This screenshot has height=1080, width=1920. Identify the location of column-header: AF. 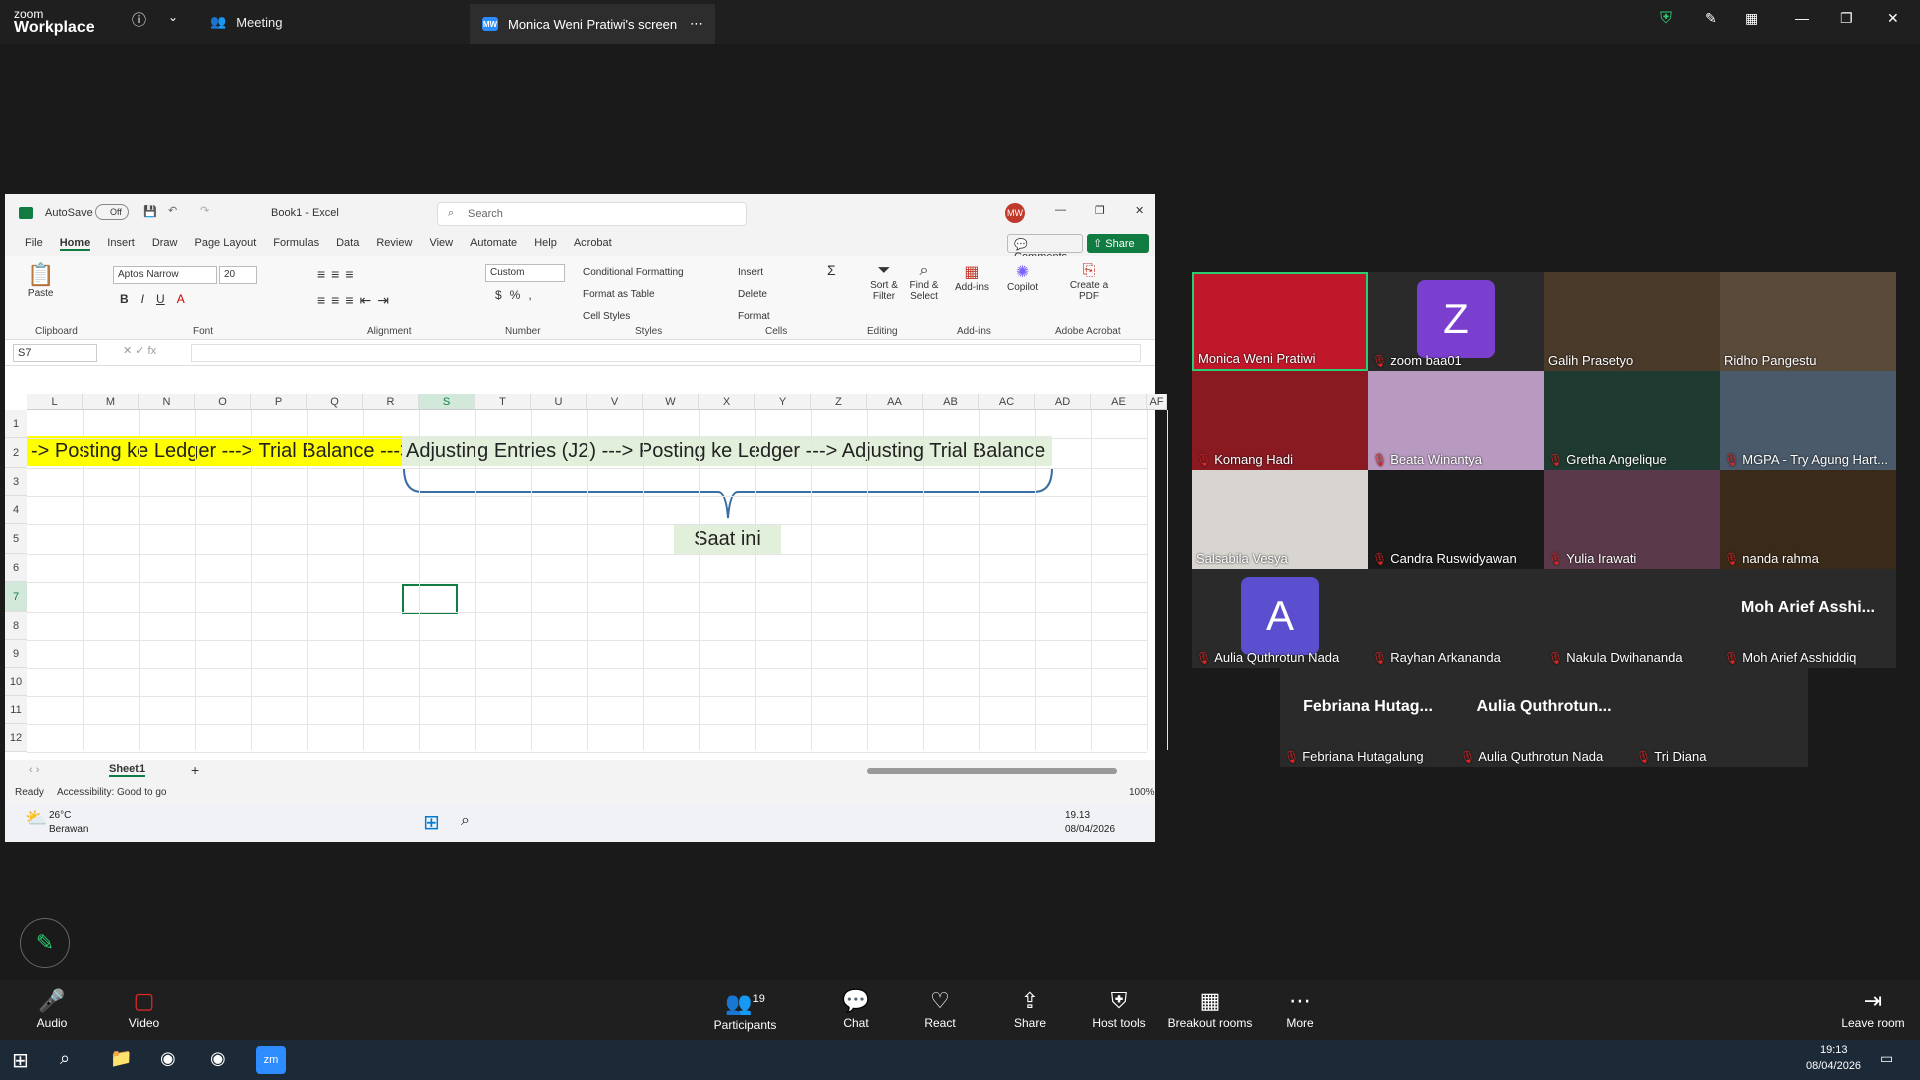
(1157, 402).